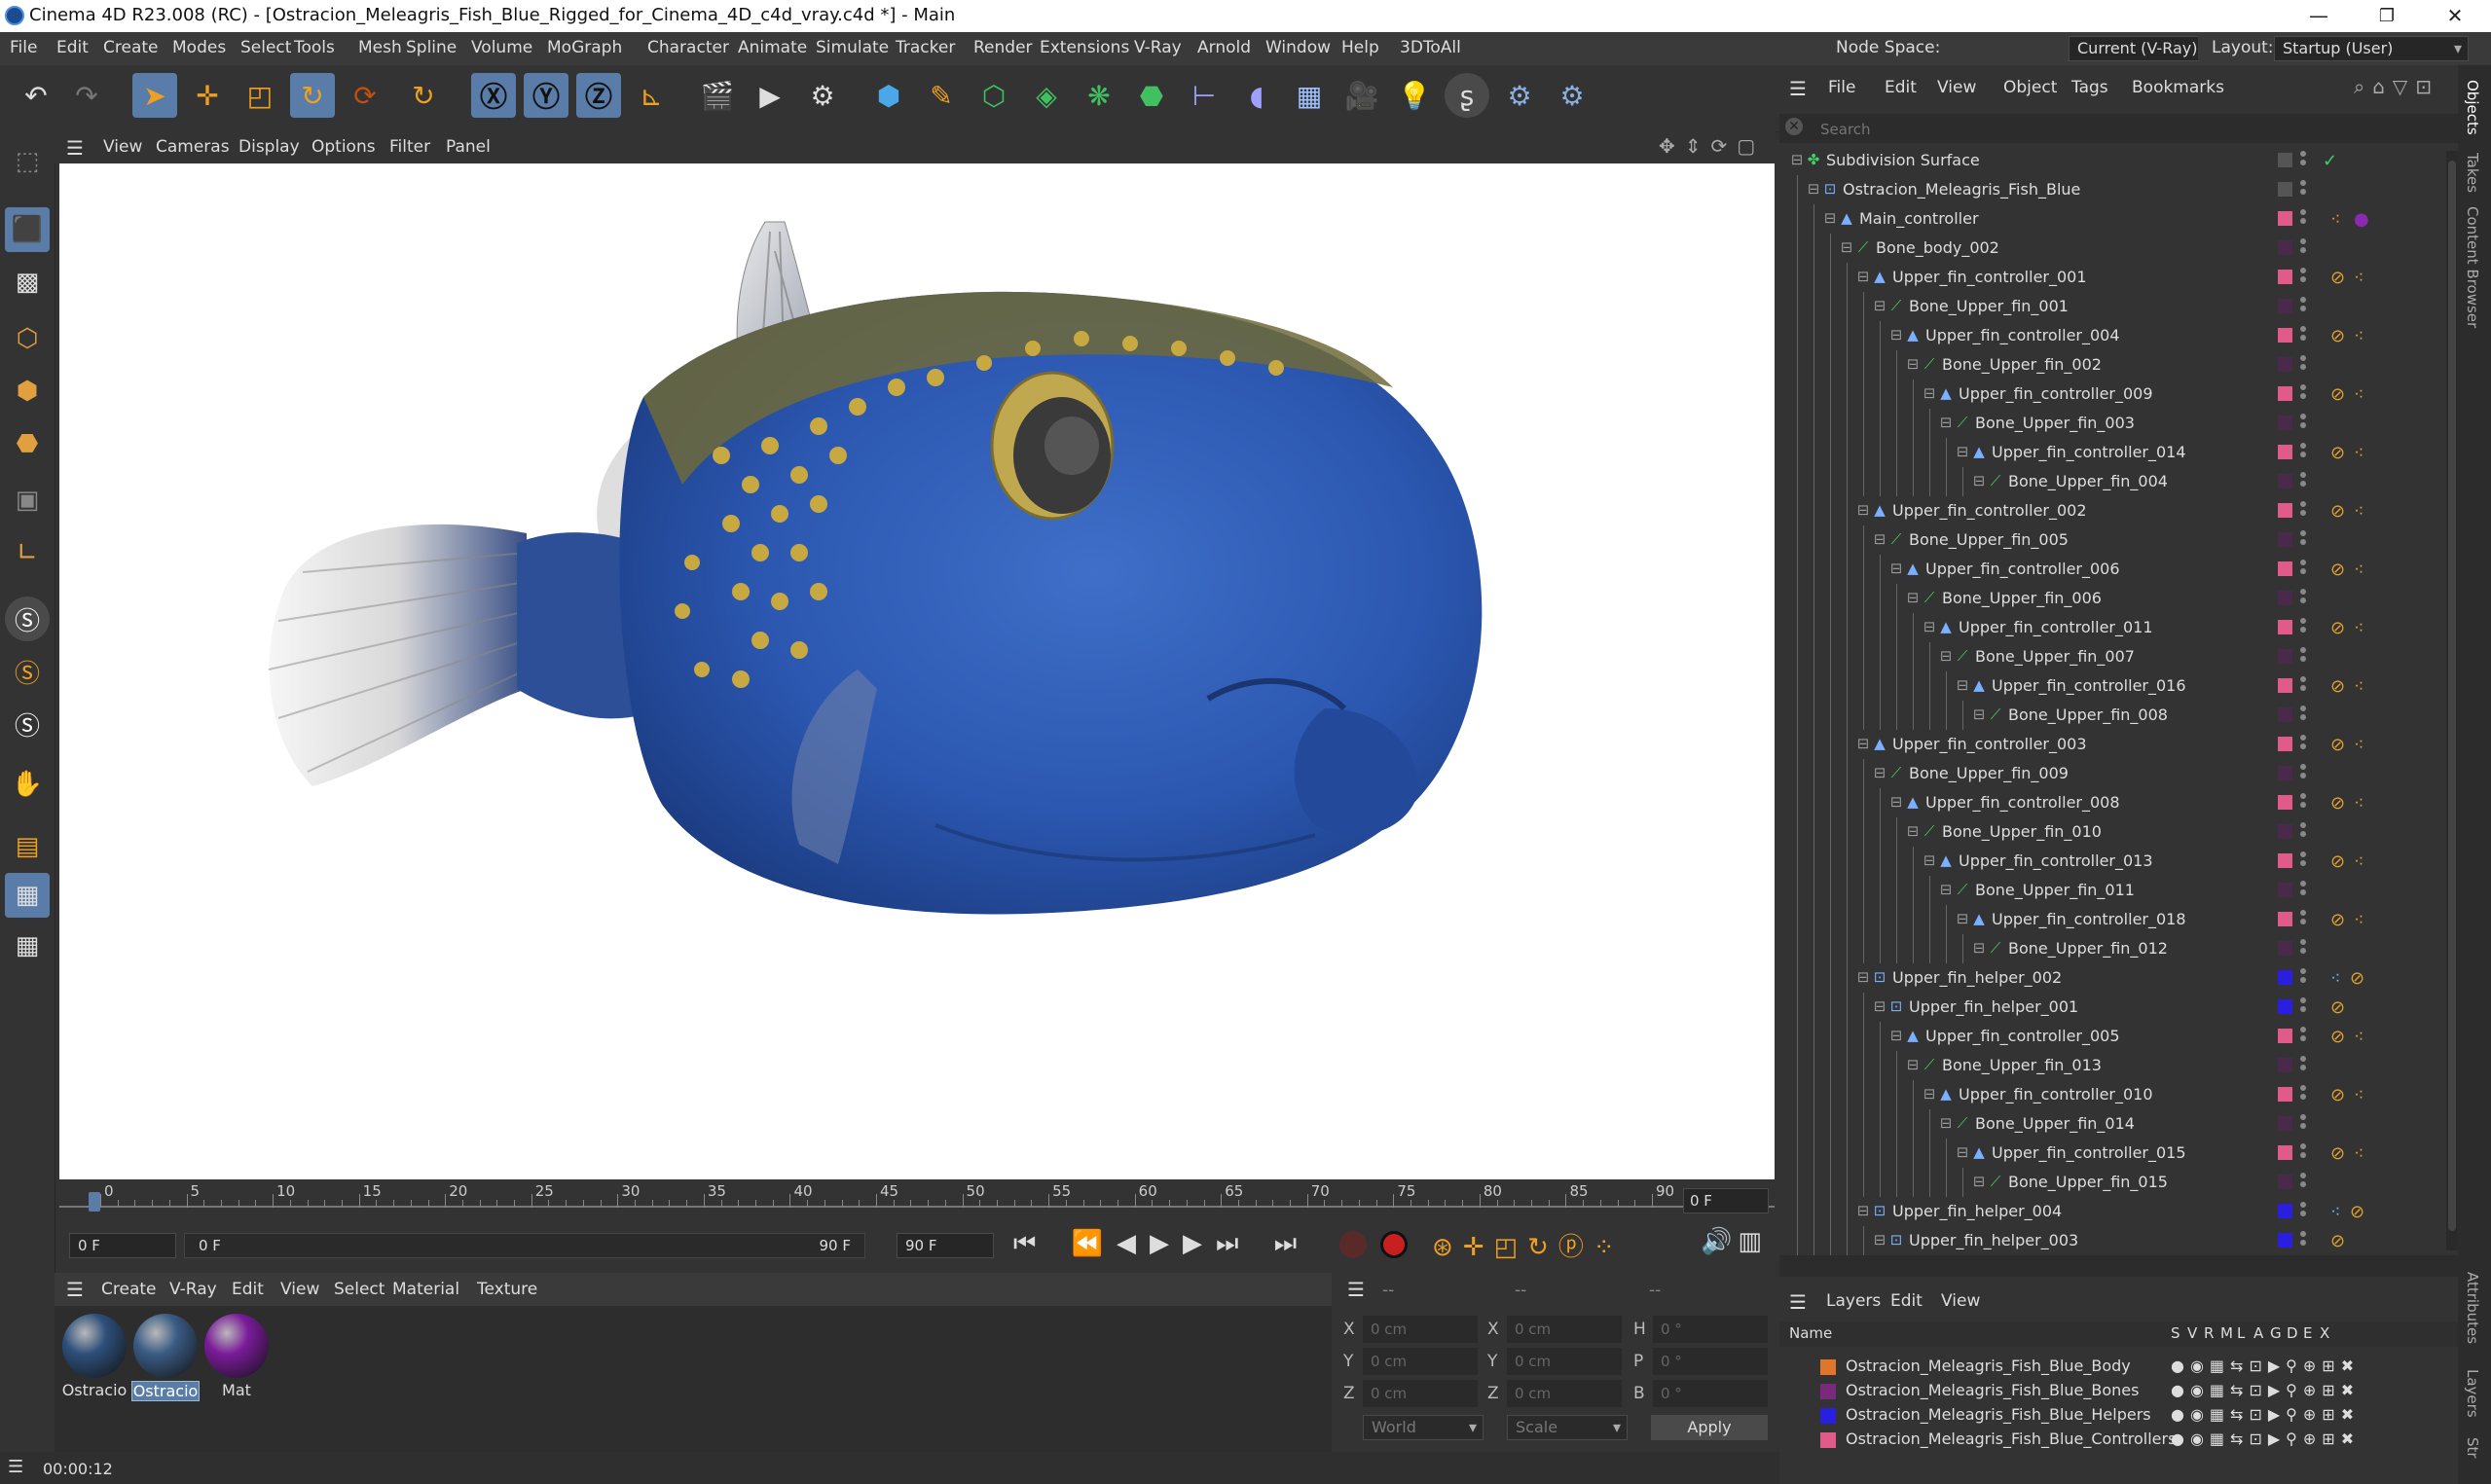  What do you see at coordinates (917, 1200) in the screenshot?
I see `timeline-ruler: 0 F 0 5 10 15 20 25 30 35 40 45 50 55 60 65 70 75 80 85 90` at bounding box center [917, 1200].